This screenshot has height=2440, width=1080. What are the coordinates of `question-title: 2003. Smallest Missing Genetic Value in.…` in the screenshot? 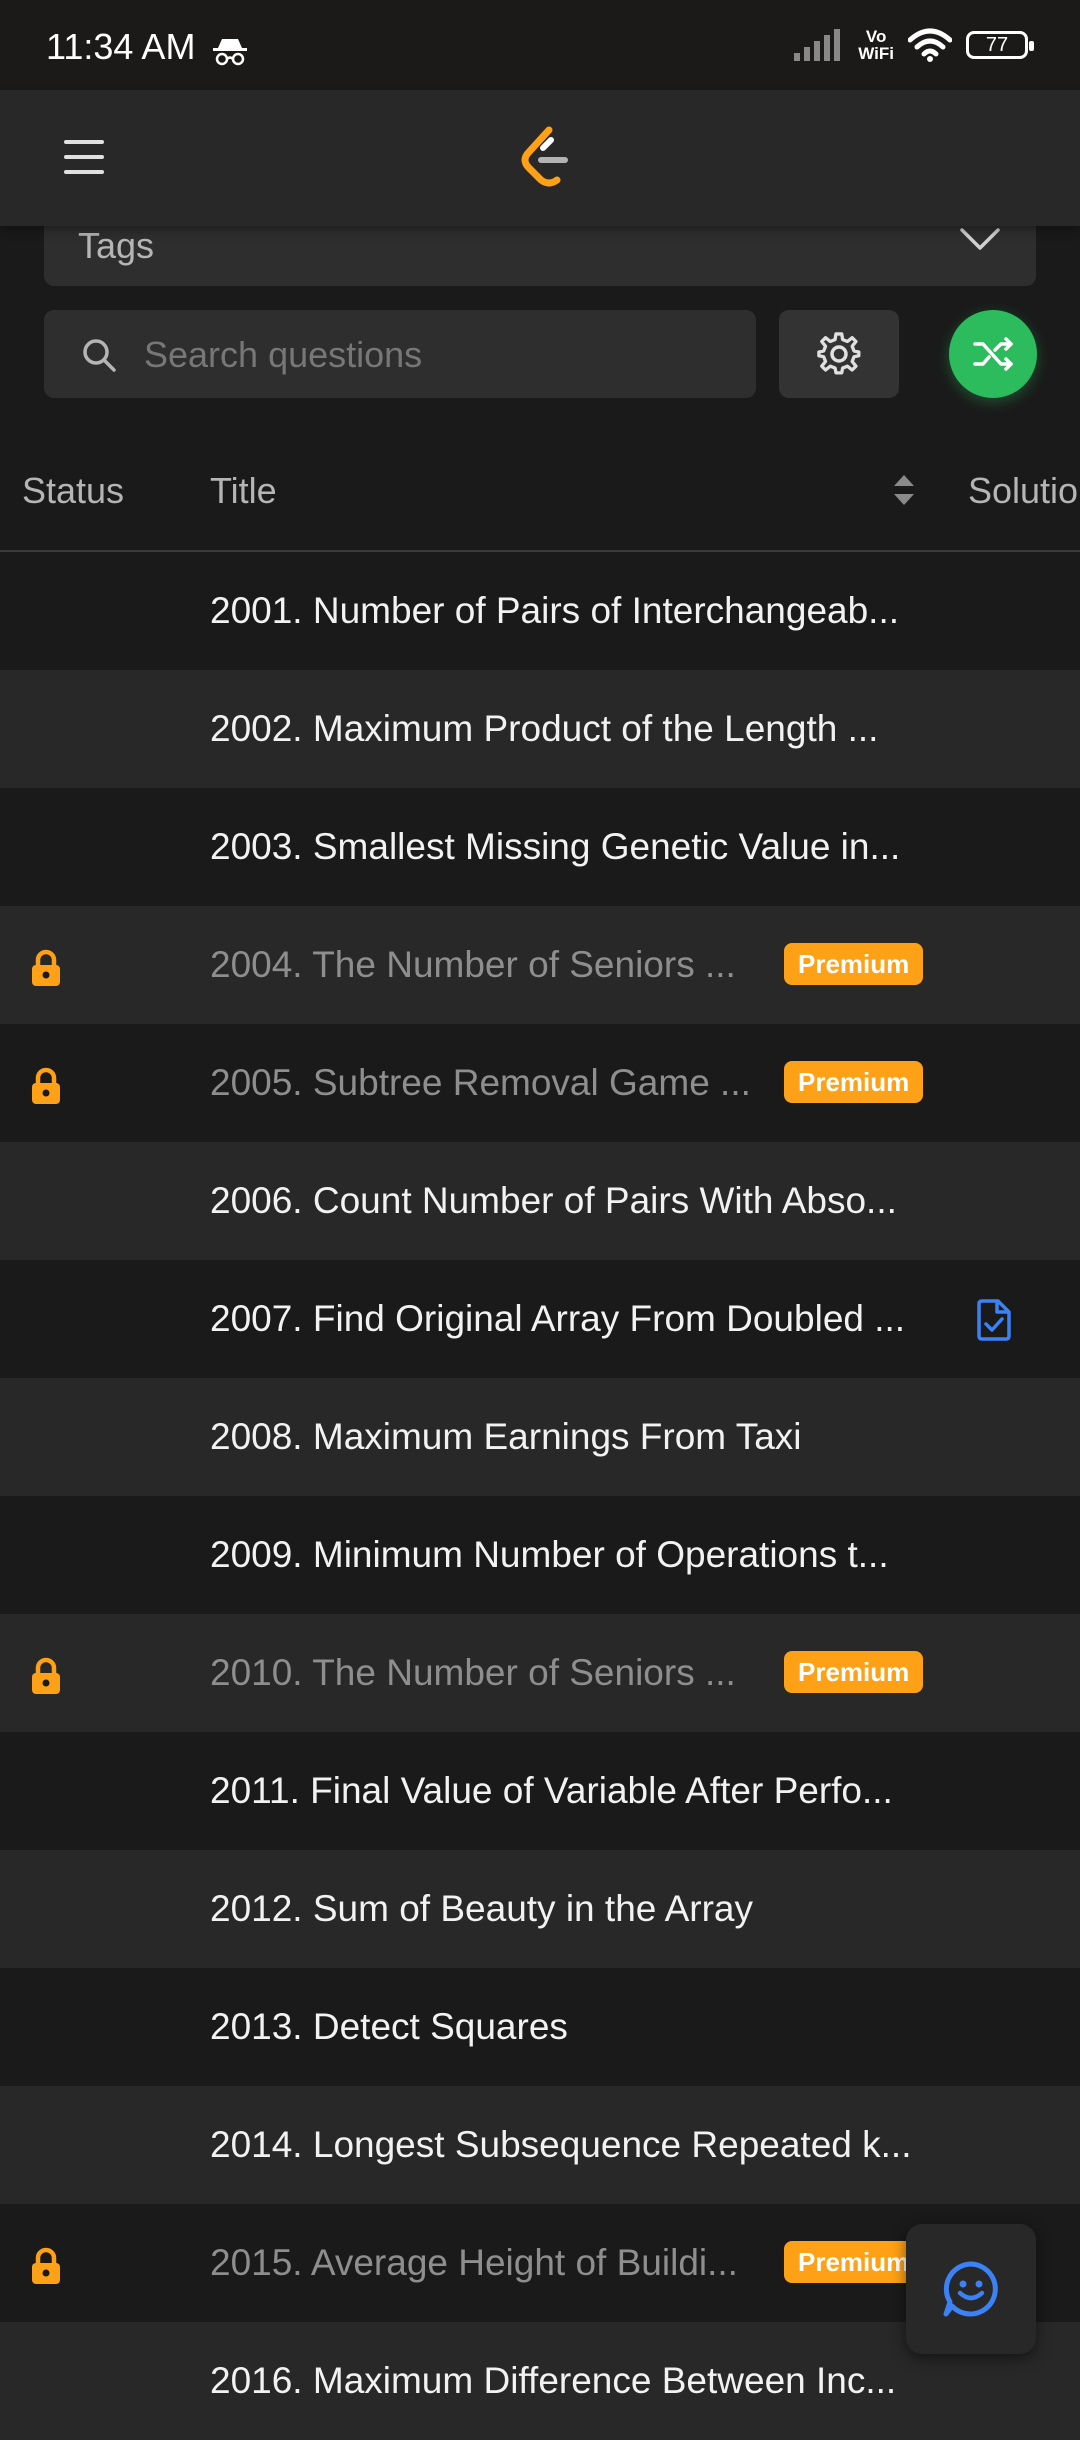 It's located at (555, 847).